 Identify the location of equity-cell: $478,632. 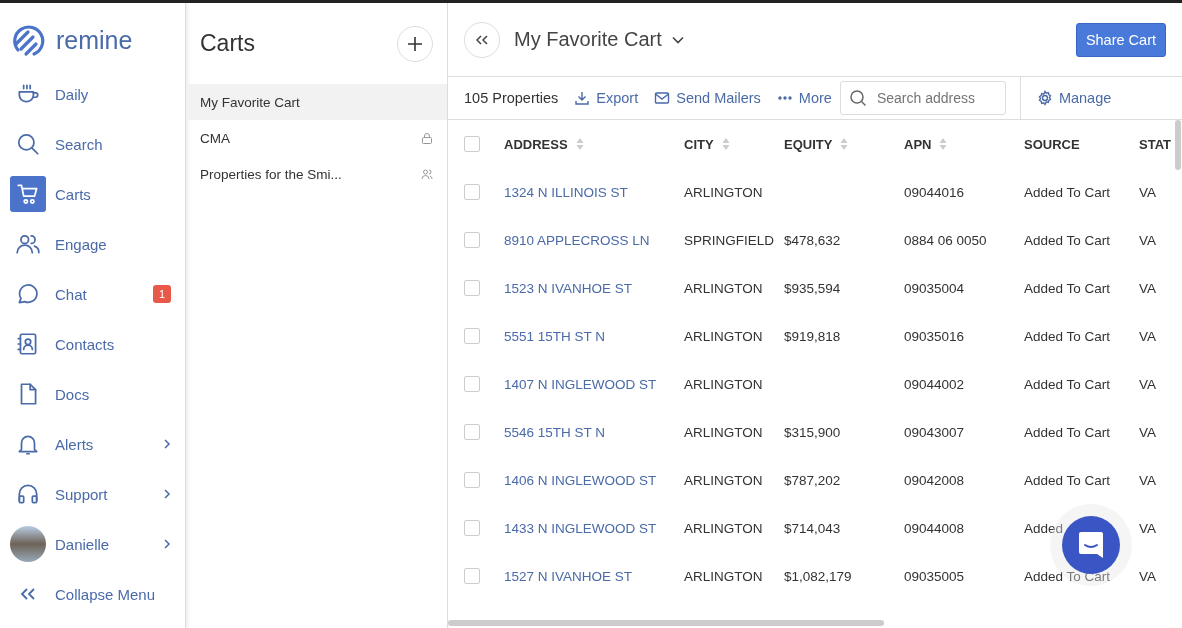
(812, 240).